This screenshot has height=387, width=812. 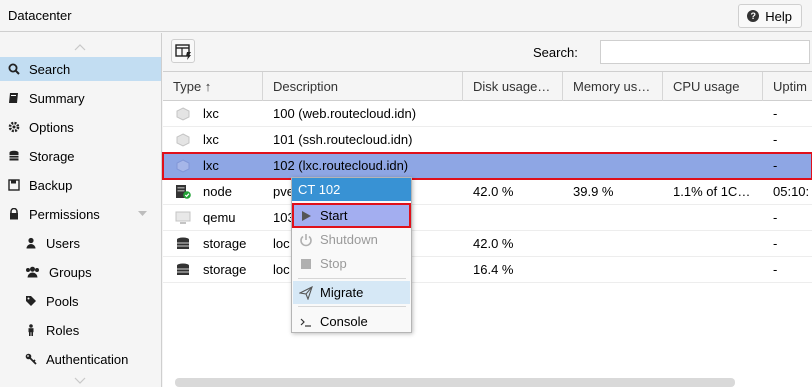 I want to click on search-input, so click(x=705, y=52).